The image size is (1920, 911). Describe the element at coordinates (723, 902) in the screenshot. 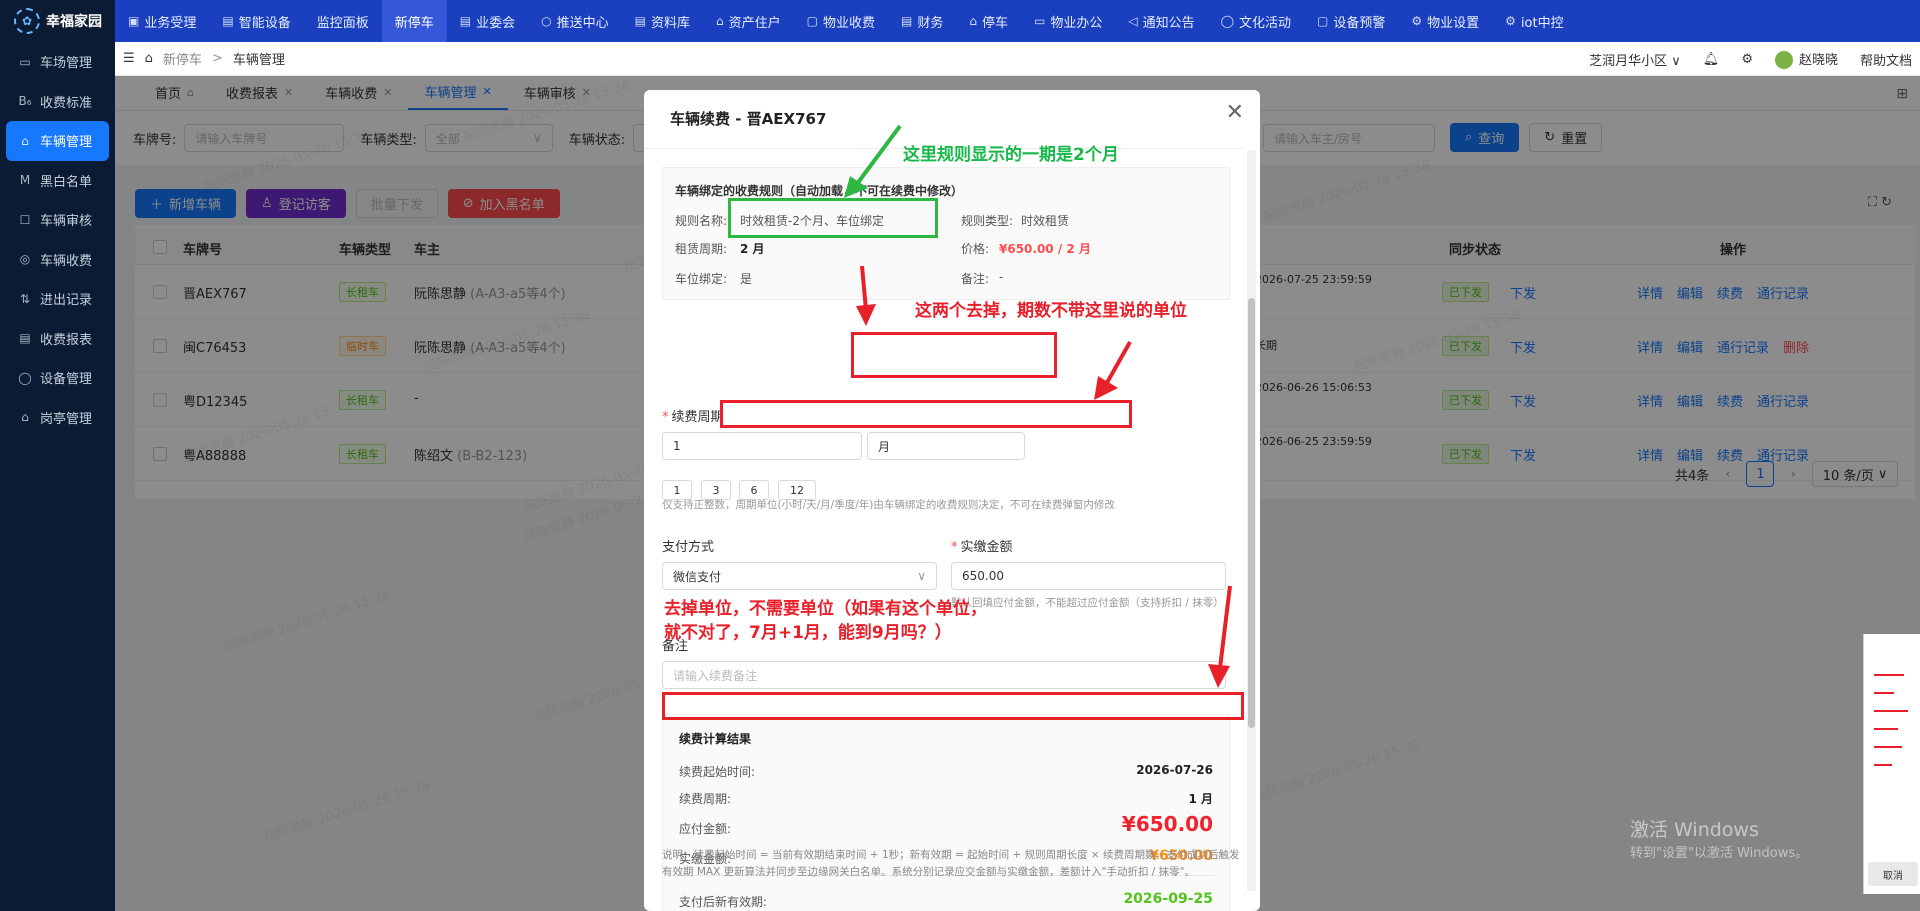

I see `calc-new-label: 支付后新有效期:` at that location.